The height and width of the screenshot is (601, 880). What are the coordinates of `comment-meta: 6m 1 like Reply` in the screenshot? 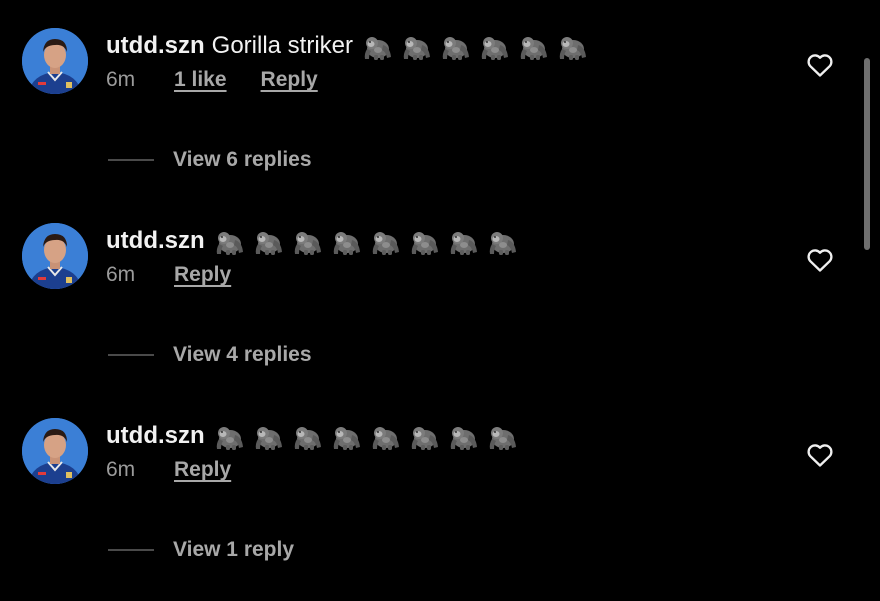 It's located at (229, 80).